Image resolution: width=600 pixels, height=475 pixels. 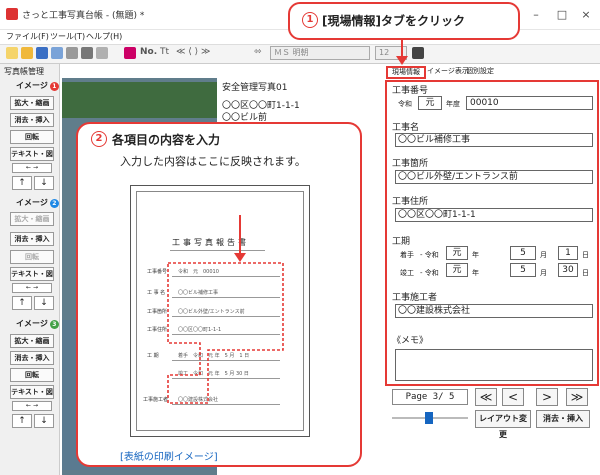 I want to click on construction-no-input: 00010, so click(x=529, y=103).